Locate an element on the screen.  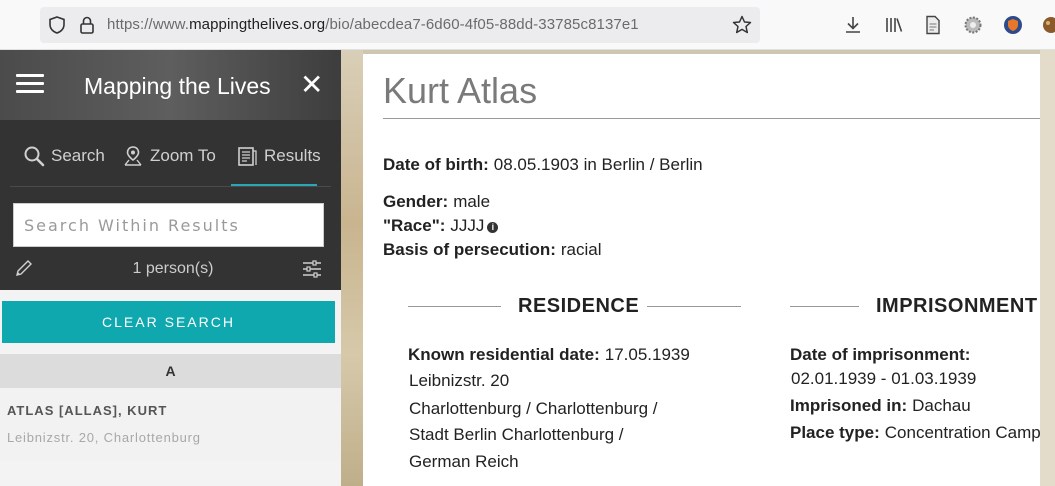
tab-zoom-to: Zoom To is located at coordinates (169, 156).